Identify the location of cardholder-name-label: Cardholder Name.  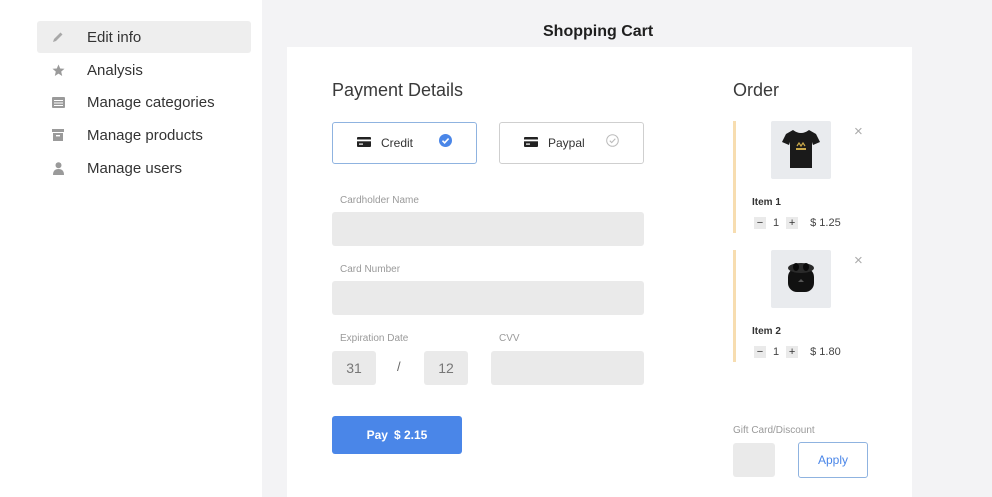
(379, 200).